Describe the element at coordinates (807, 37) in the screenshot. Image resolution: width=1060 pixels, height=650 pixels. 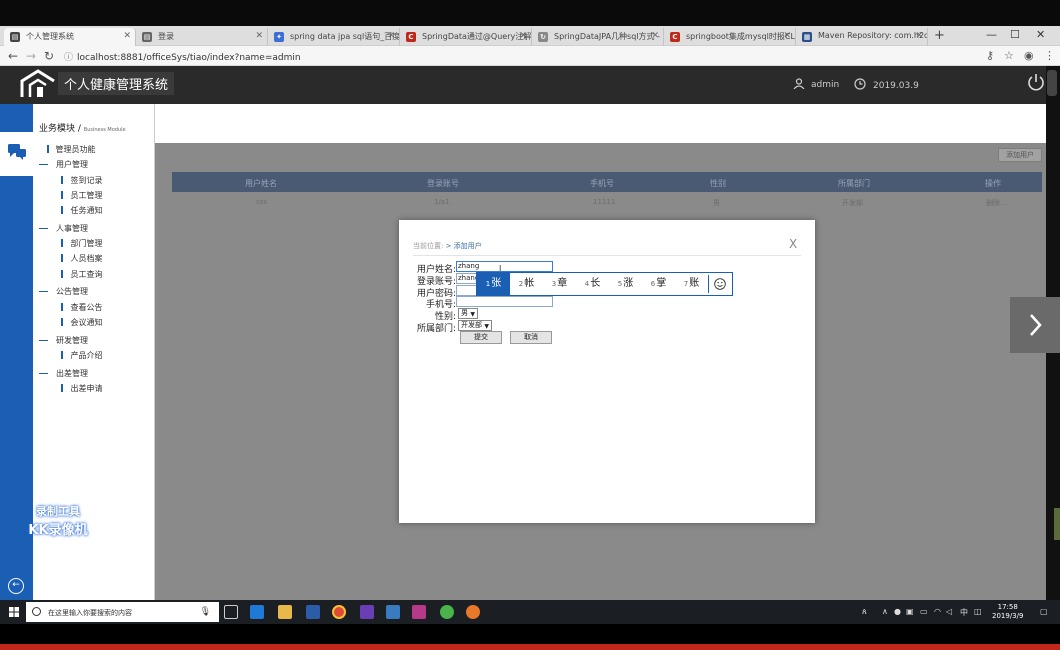
I see `maven-icon: ▦` at that location.